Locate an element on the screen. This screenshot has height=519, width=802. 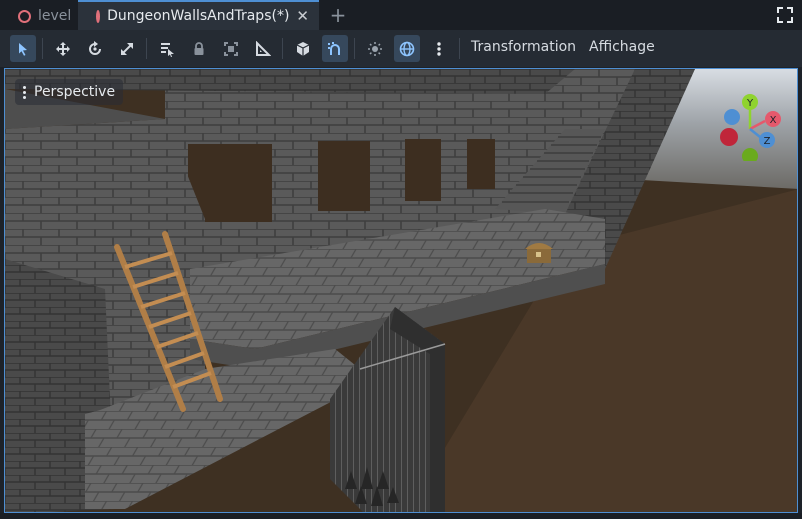
ruler-icon is located at coordinates (263, 48).